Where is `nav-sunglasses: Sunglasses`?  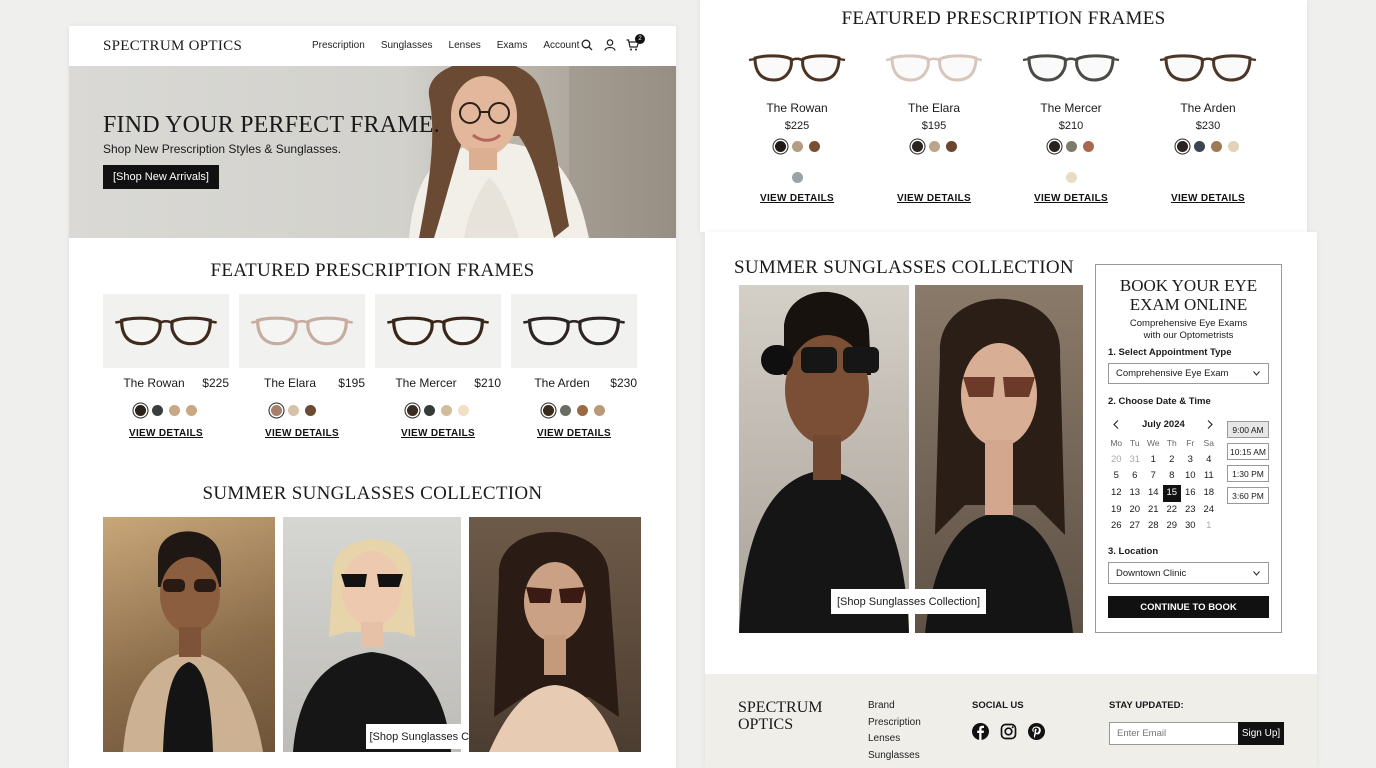
nav-sunglasses: Sunglasses is located at coordinates (407, 45).